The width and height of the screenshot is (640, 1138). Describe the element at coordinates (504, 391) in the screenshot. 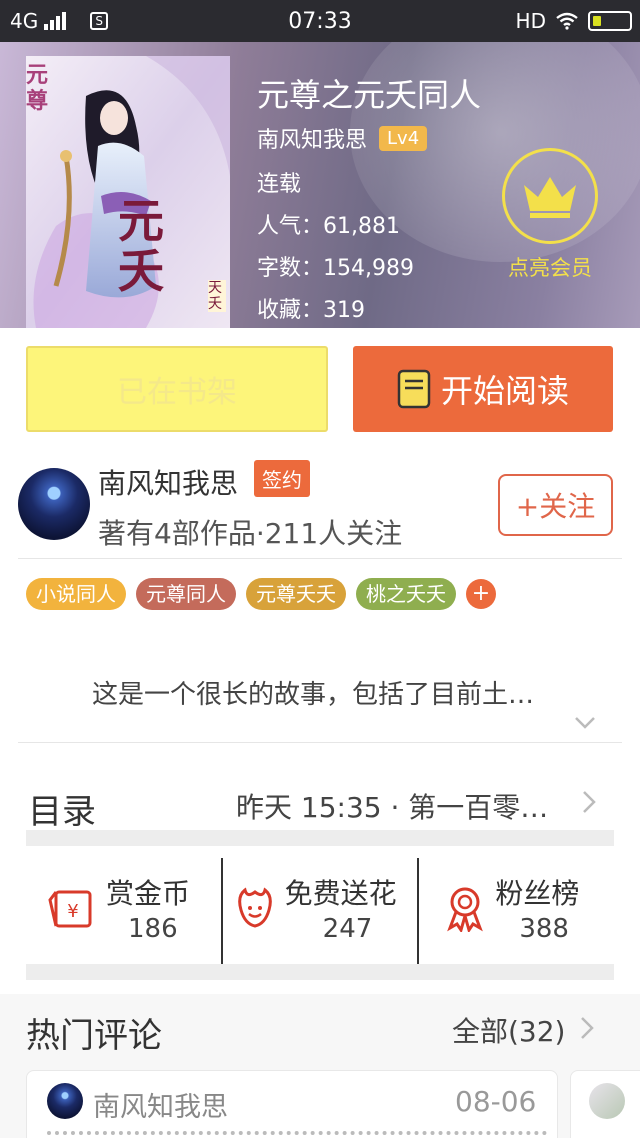

I see `start-reading-label: 开始阅读` at that location.